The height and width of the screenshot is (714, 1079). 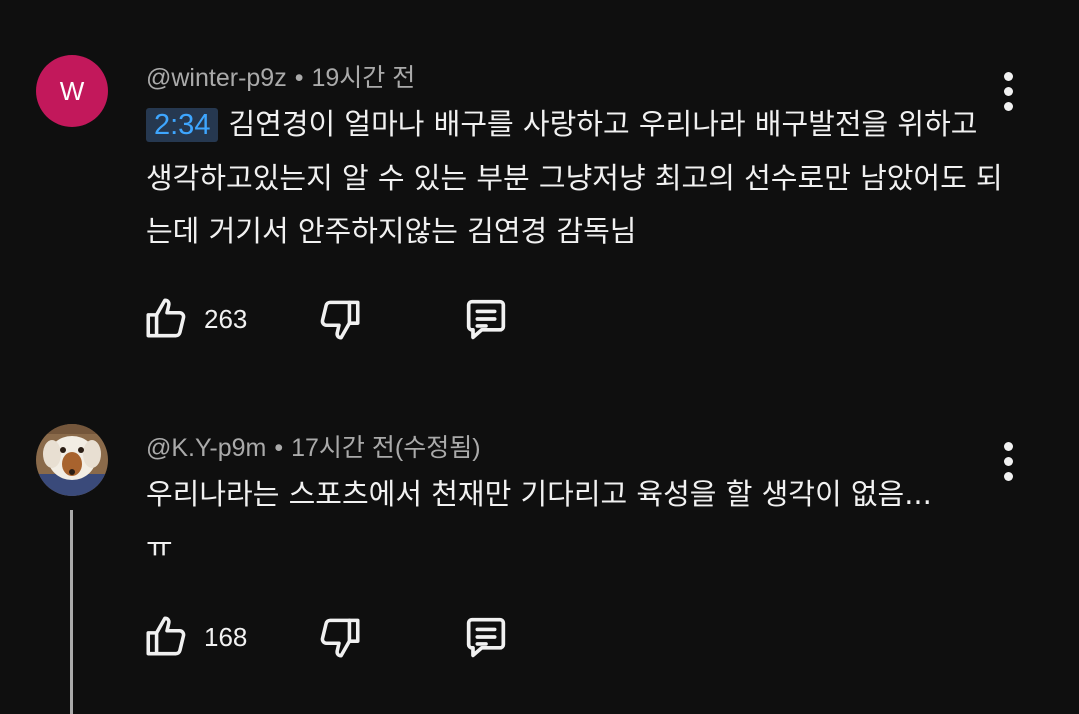 What do you see at coordinates (71, 612) in the screenshot?
I see `thread-line` at bounding box center [71, 612].